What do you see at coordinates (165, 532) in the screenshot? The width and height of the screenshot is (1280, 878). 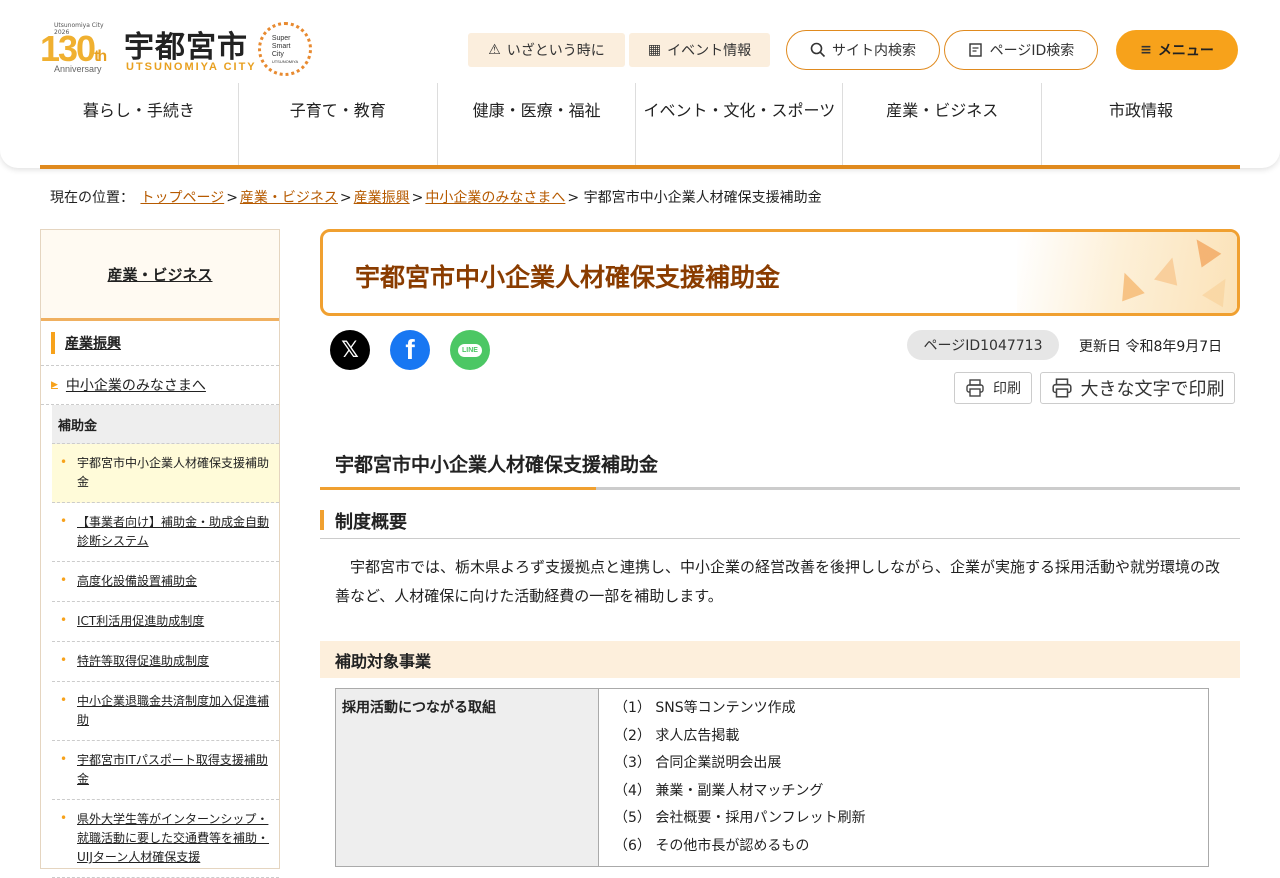 I see `sidebar-link: 【事業者向け】補助金・助成金自動診断システム` at bounding box center [165, 532].